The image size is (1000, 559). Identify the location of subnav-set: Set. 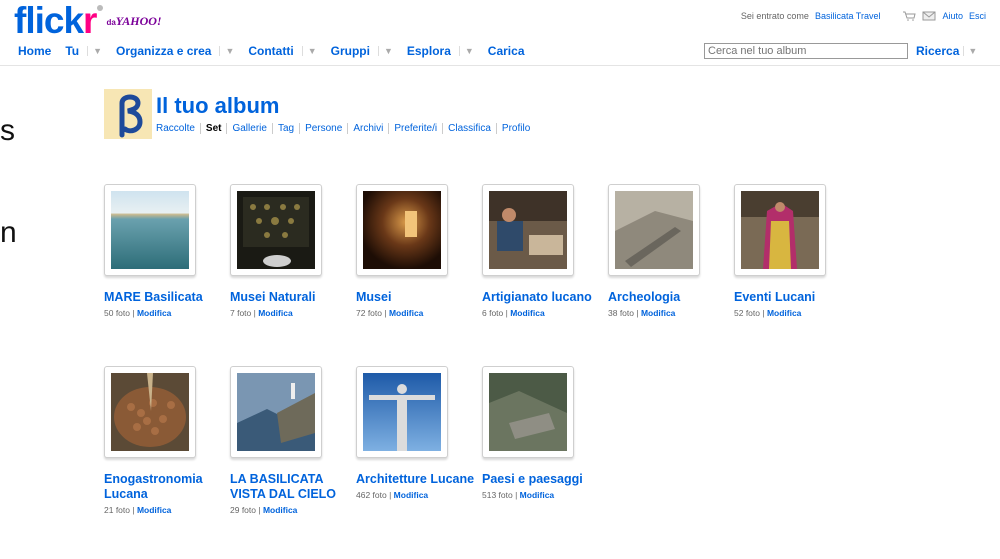
(213, 128).